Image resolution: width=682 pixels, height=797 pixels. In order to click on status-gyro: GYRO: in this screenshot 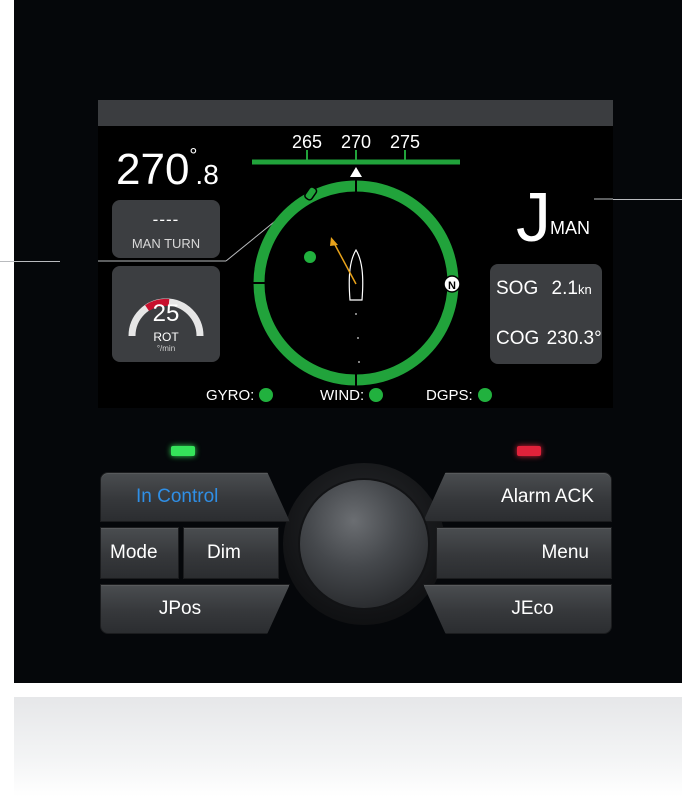, I will do `click(240, 395)`.